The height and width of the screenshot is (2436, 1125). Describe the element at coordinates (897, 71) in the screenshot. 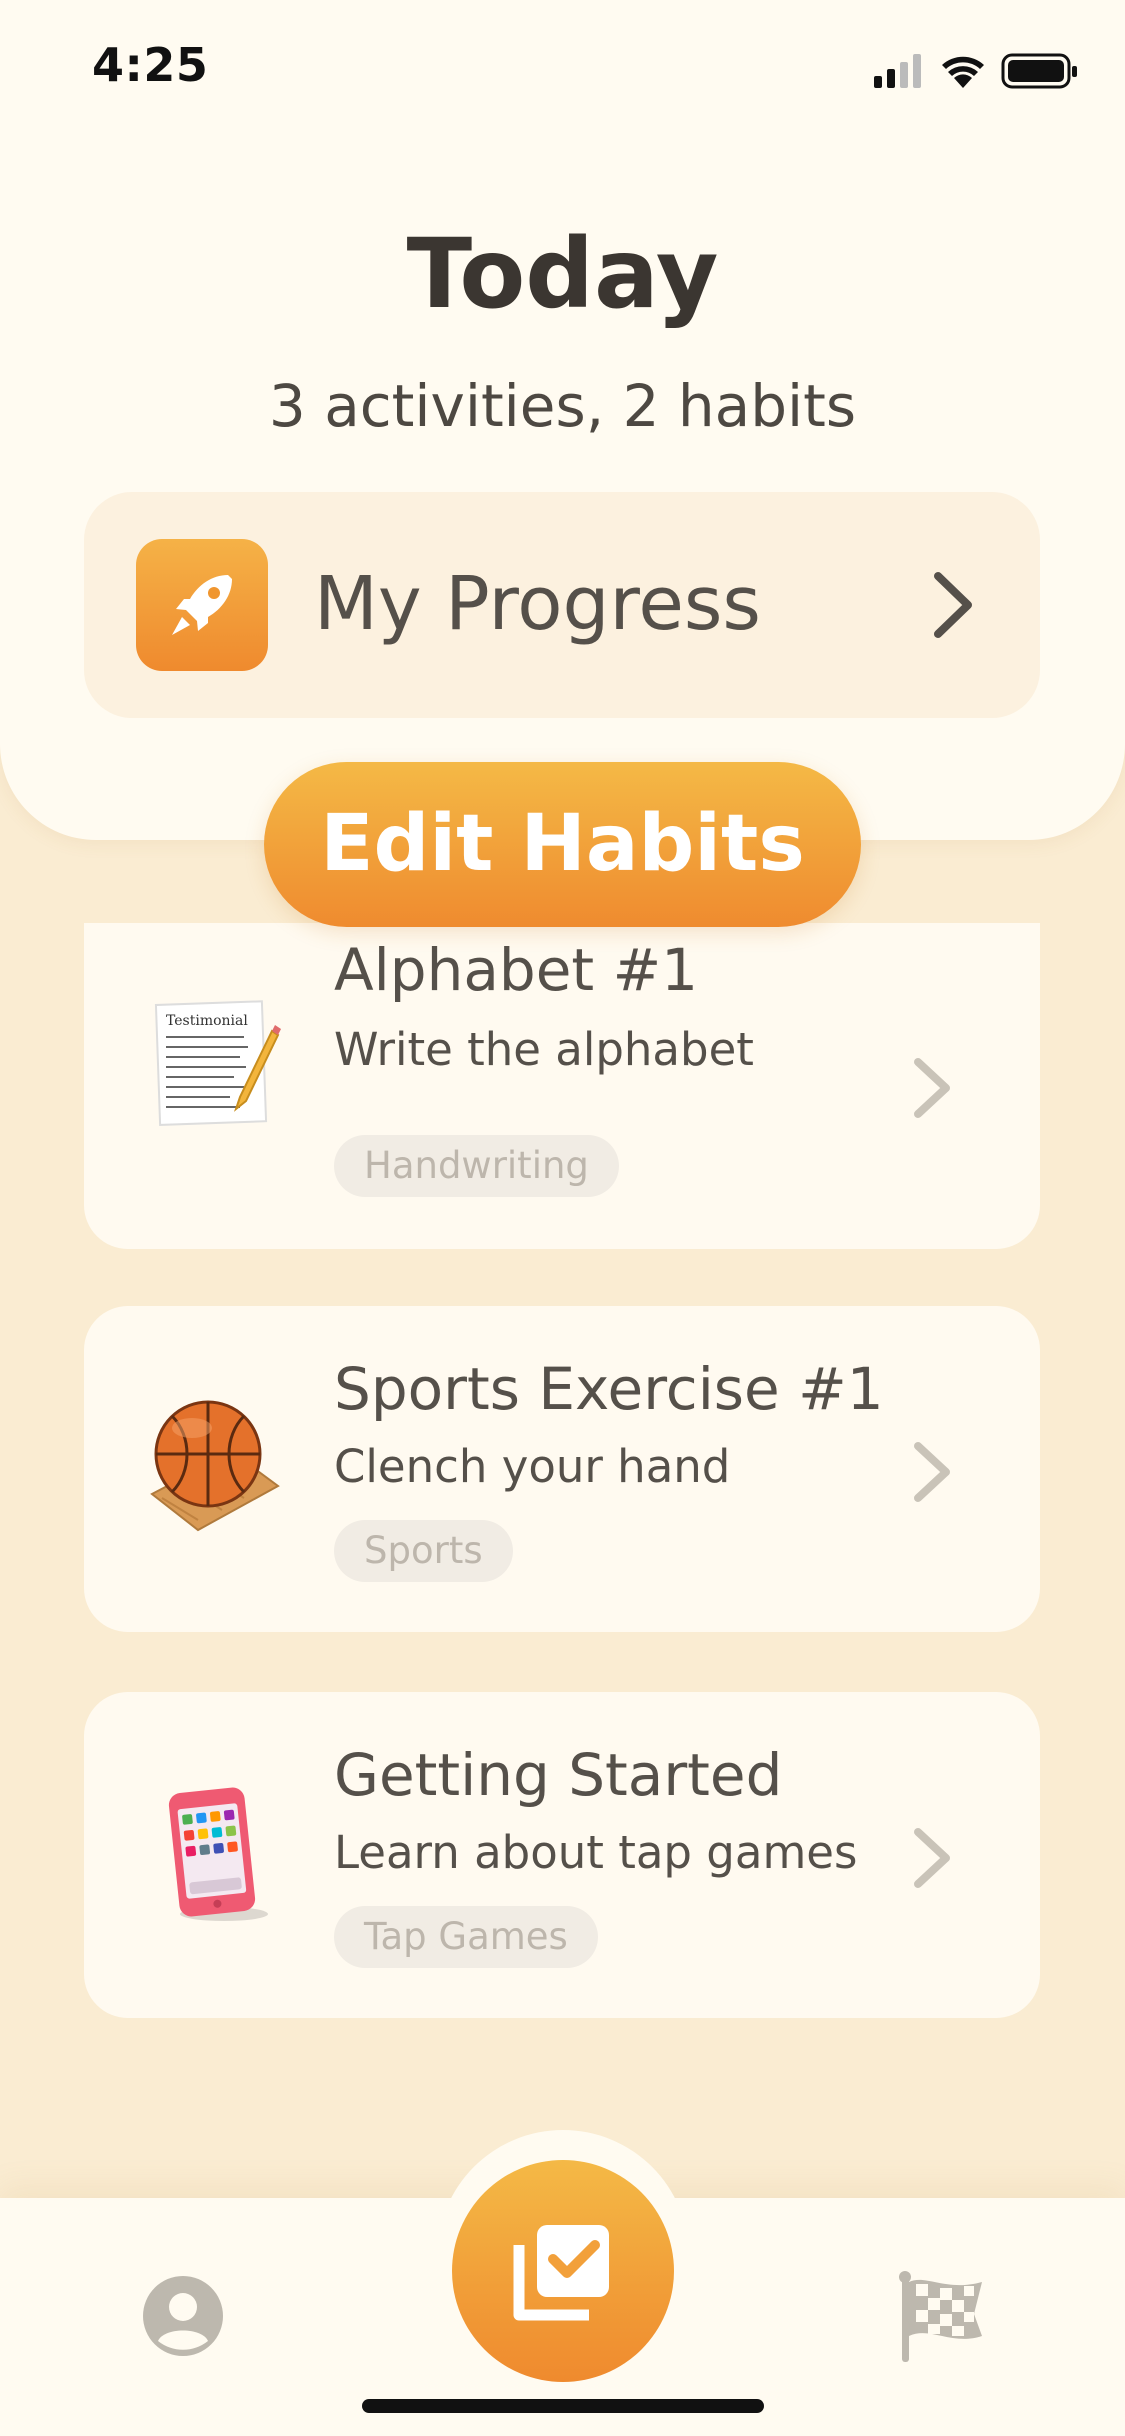

I see `cellular-signal-icon` at that location.